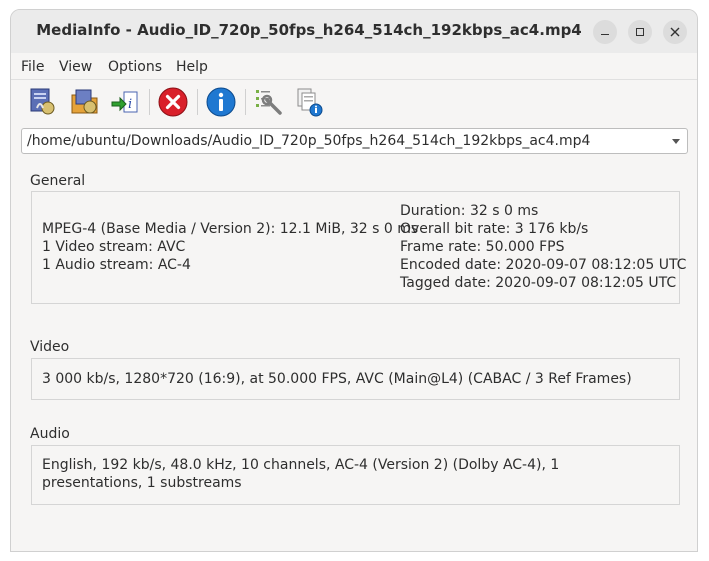 The height and width of the screenshot is (561, 709). What do you see at coordinates (676, 141) in the screenshot?
I see `chevron-down-icon` at bounding box center [676, 141].